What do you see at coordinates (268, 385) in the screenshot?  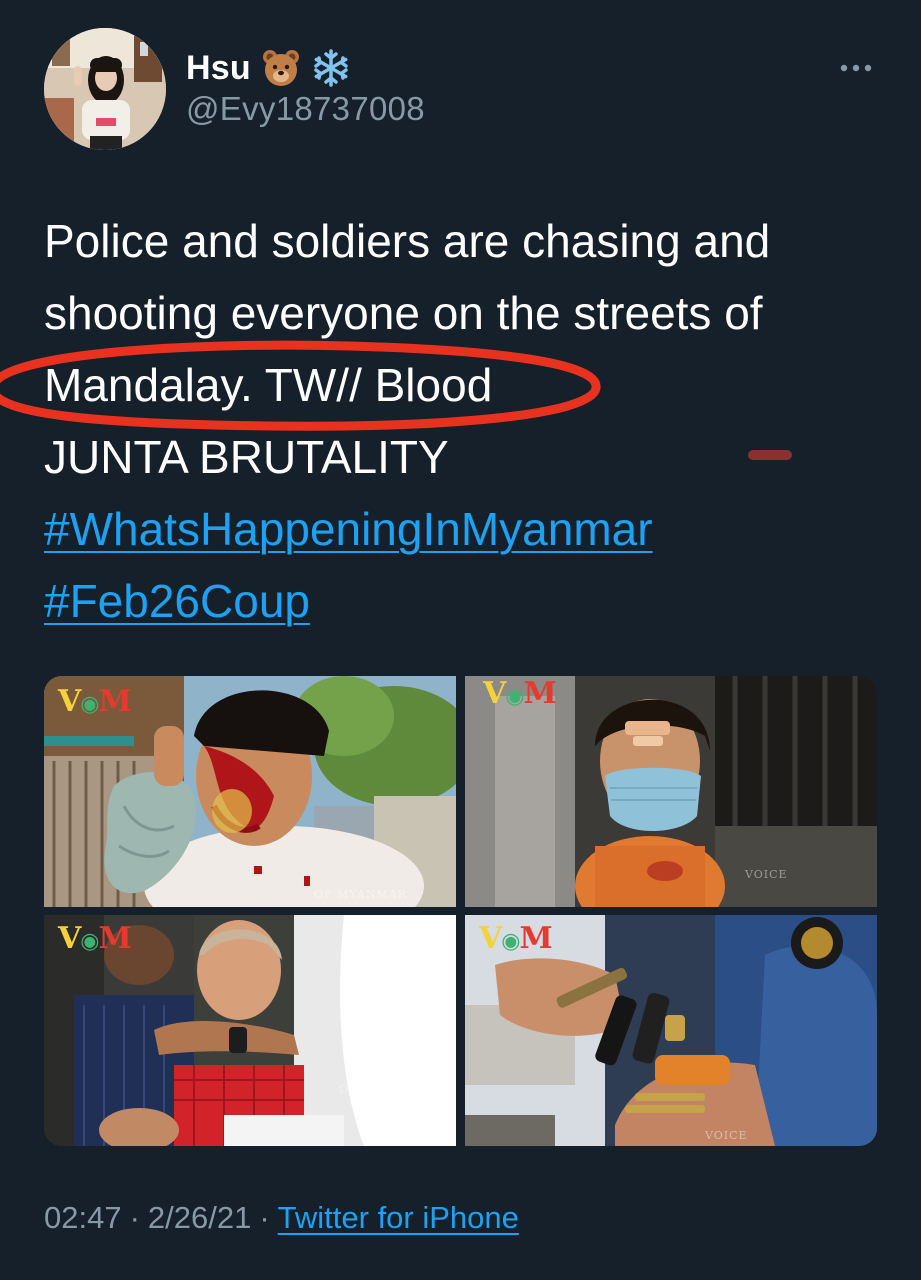 I see `tweet-text-line: Mandalay. TW// Blood` at bounding box center [268, 385].